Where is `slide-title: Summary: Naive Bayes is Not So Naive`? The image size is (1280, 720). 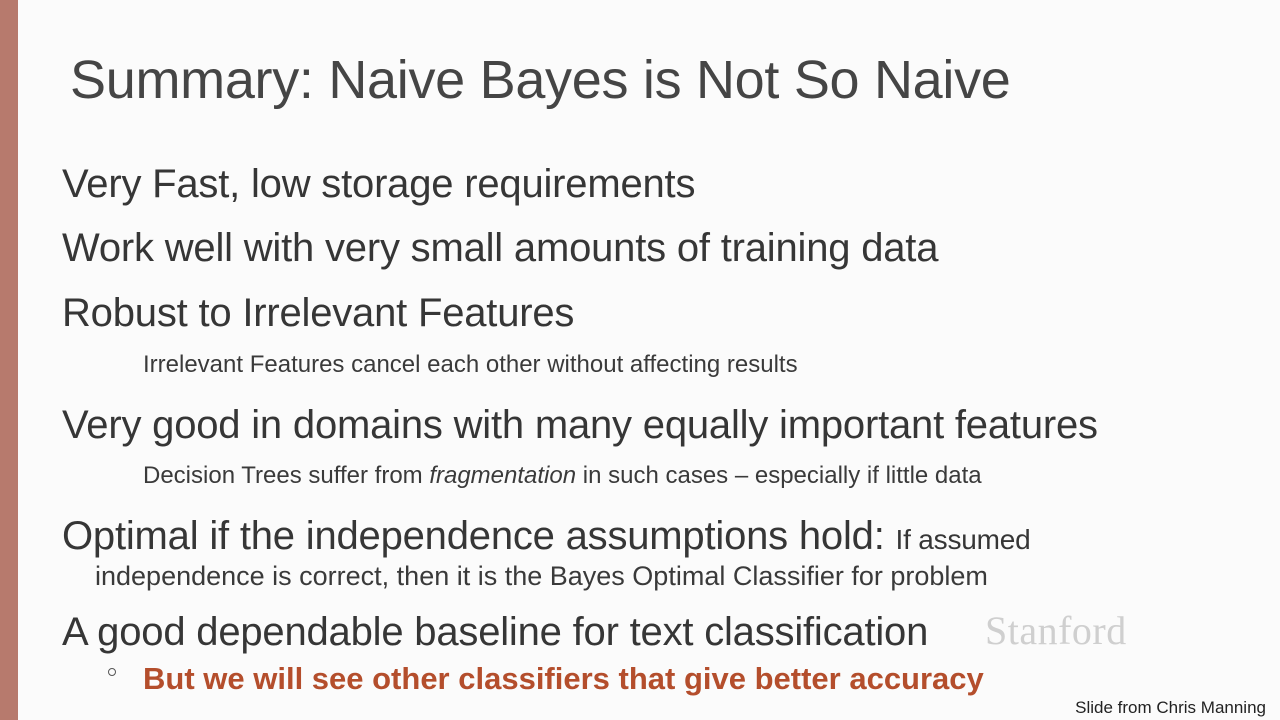 slide-title: Summary: Naive Bayes is Not So Naive is located at coordinates (540, 80).